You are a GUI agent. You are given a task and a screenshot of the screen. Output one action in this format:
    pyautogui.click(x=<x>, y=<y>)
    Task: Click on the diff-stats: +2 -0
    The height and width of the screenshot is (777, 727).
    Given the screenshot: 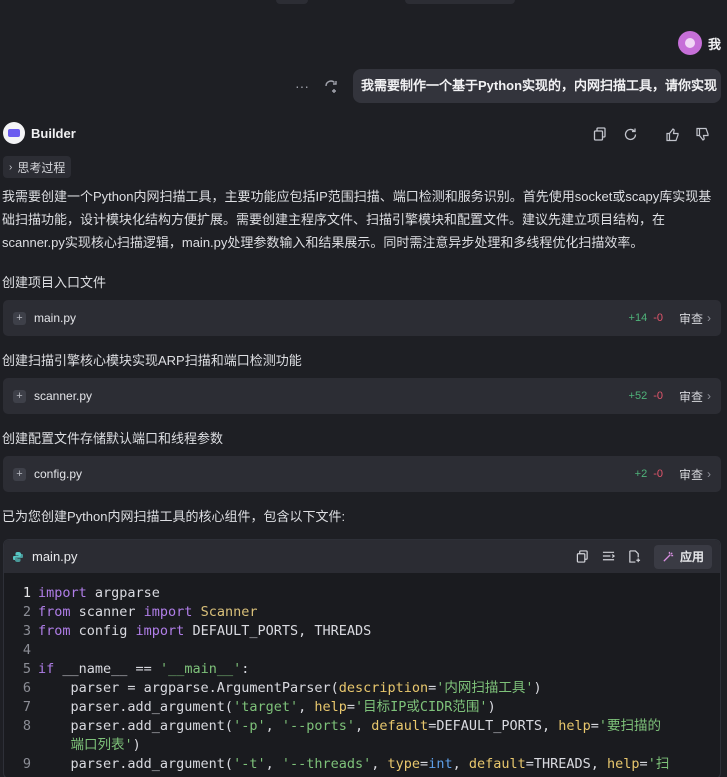 What is the action you would take?
    pyautogui.click(x=649, y=474)
    